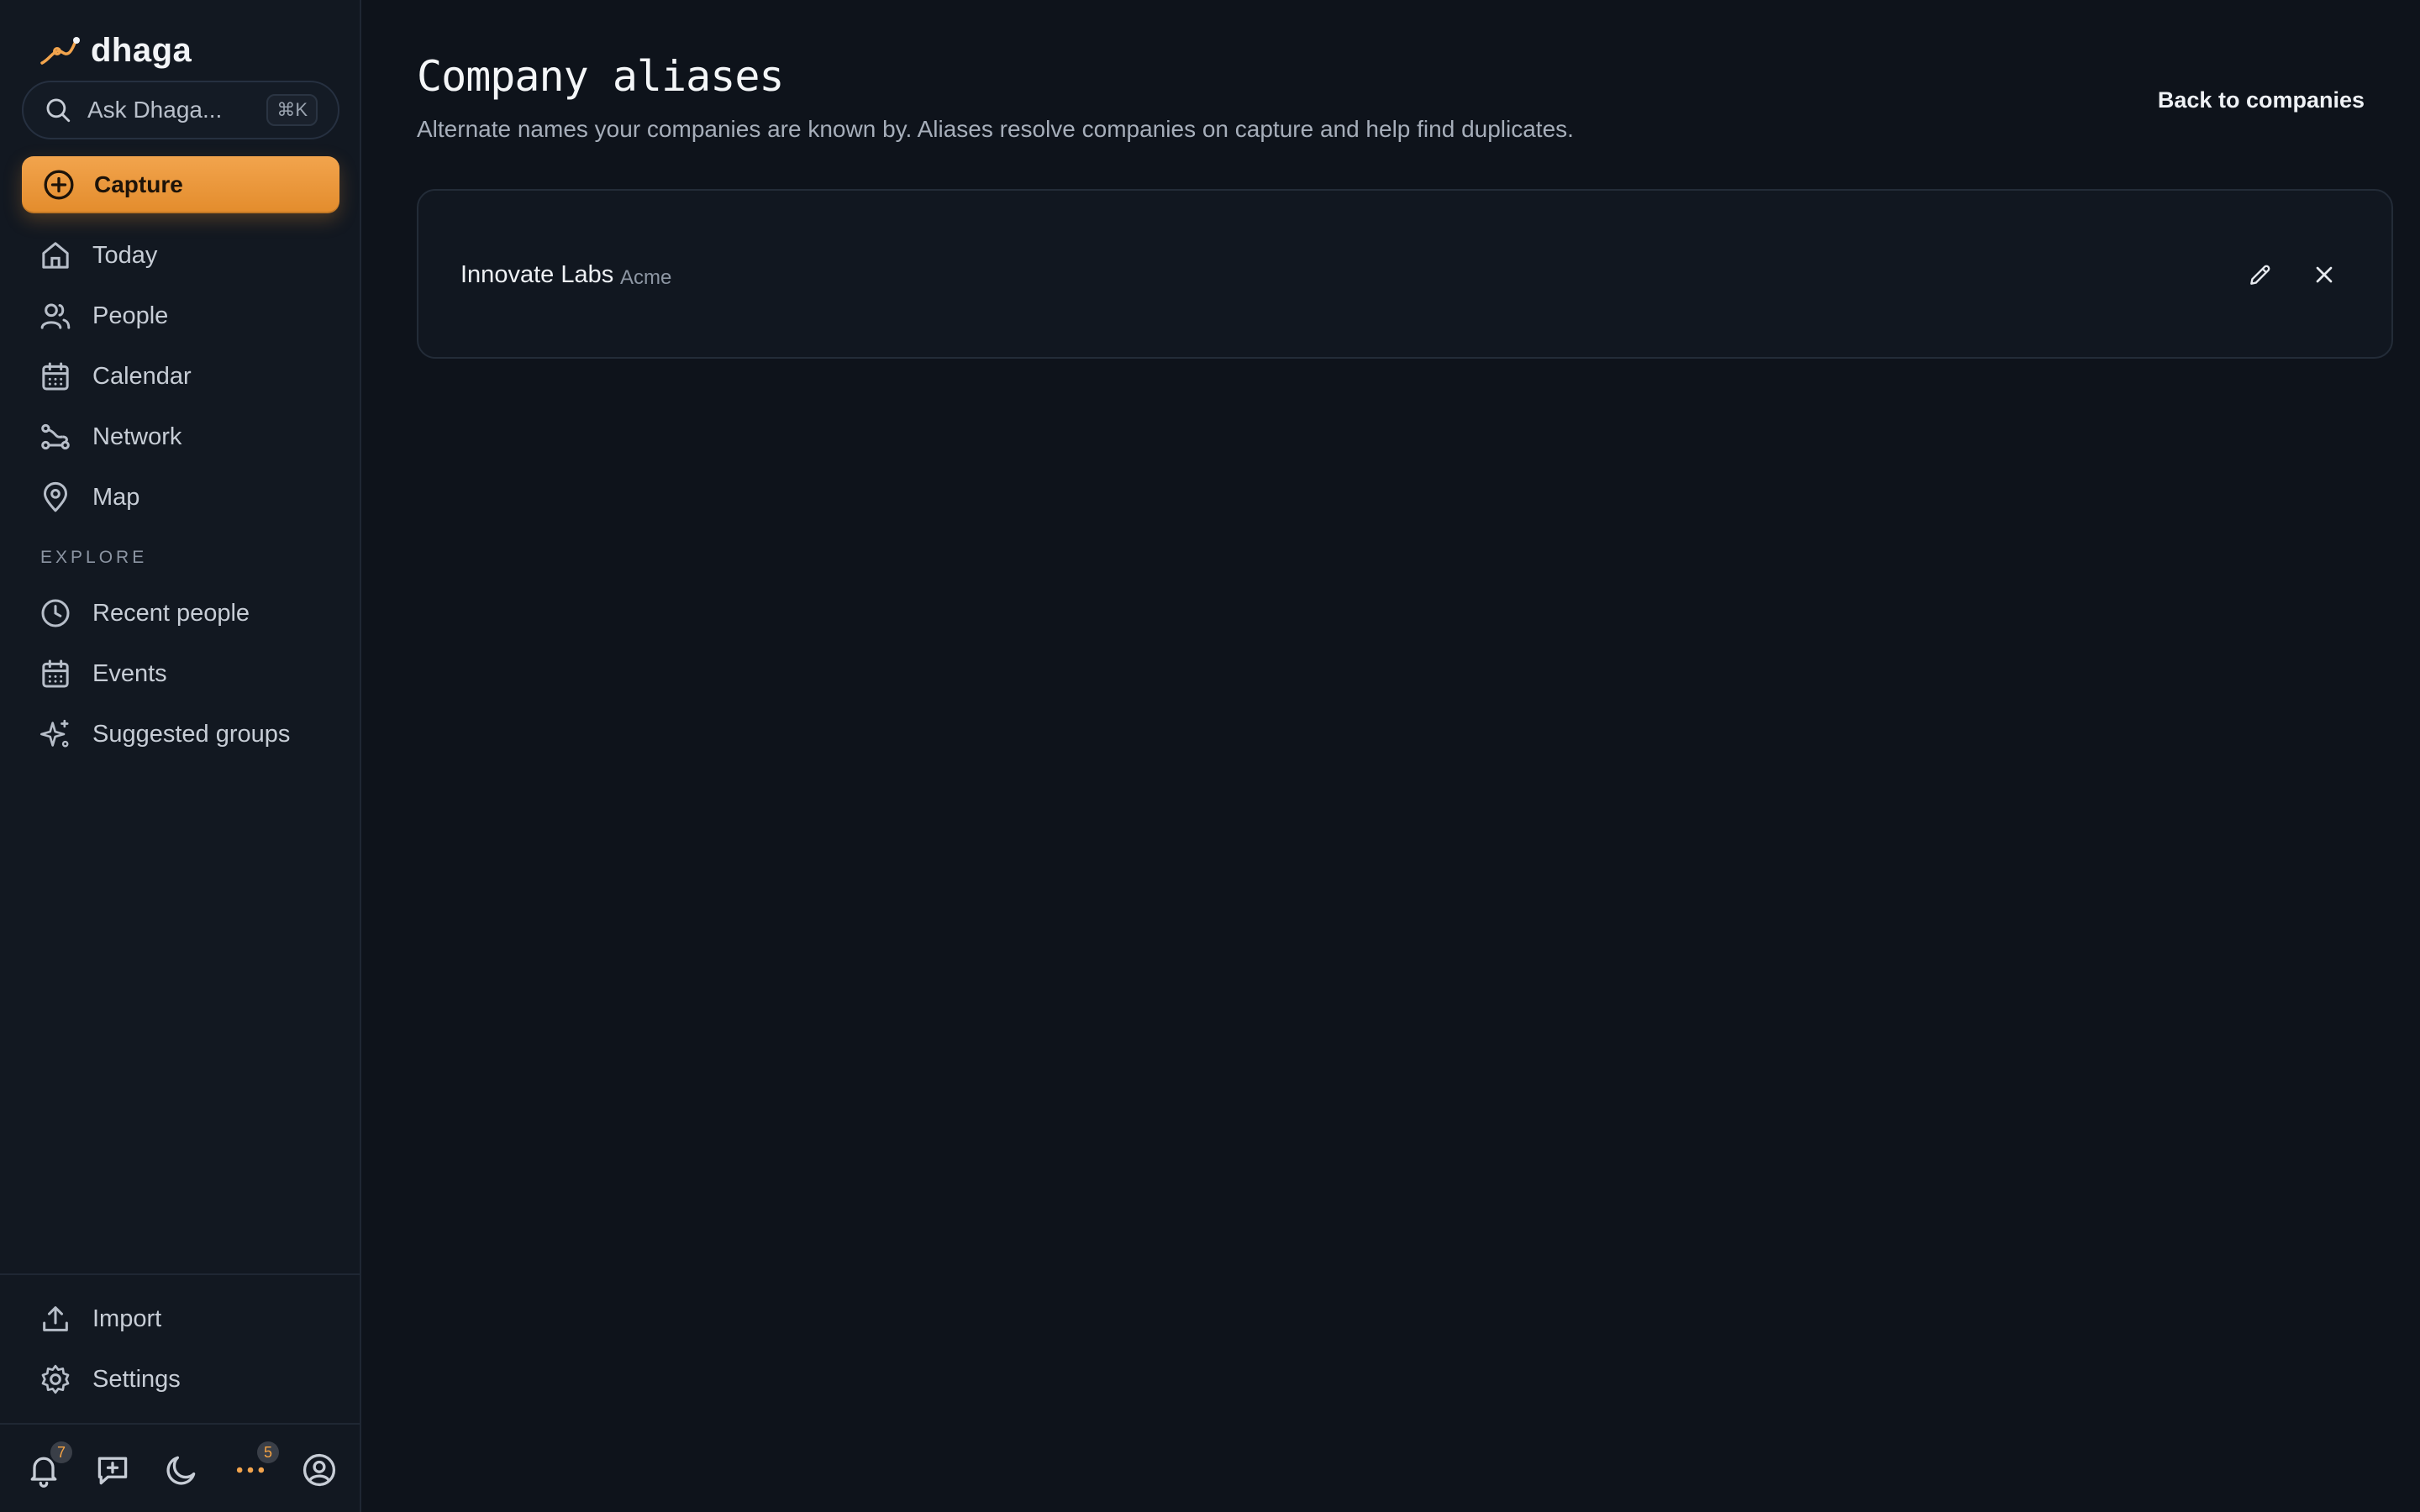 This screenshot has width=2420, height=1512. What do you see at coordinates (171, 613) in the screenshot?
I see `nav-label: Recent people` at bounding box center [171, 613].